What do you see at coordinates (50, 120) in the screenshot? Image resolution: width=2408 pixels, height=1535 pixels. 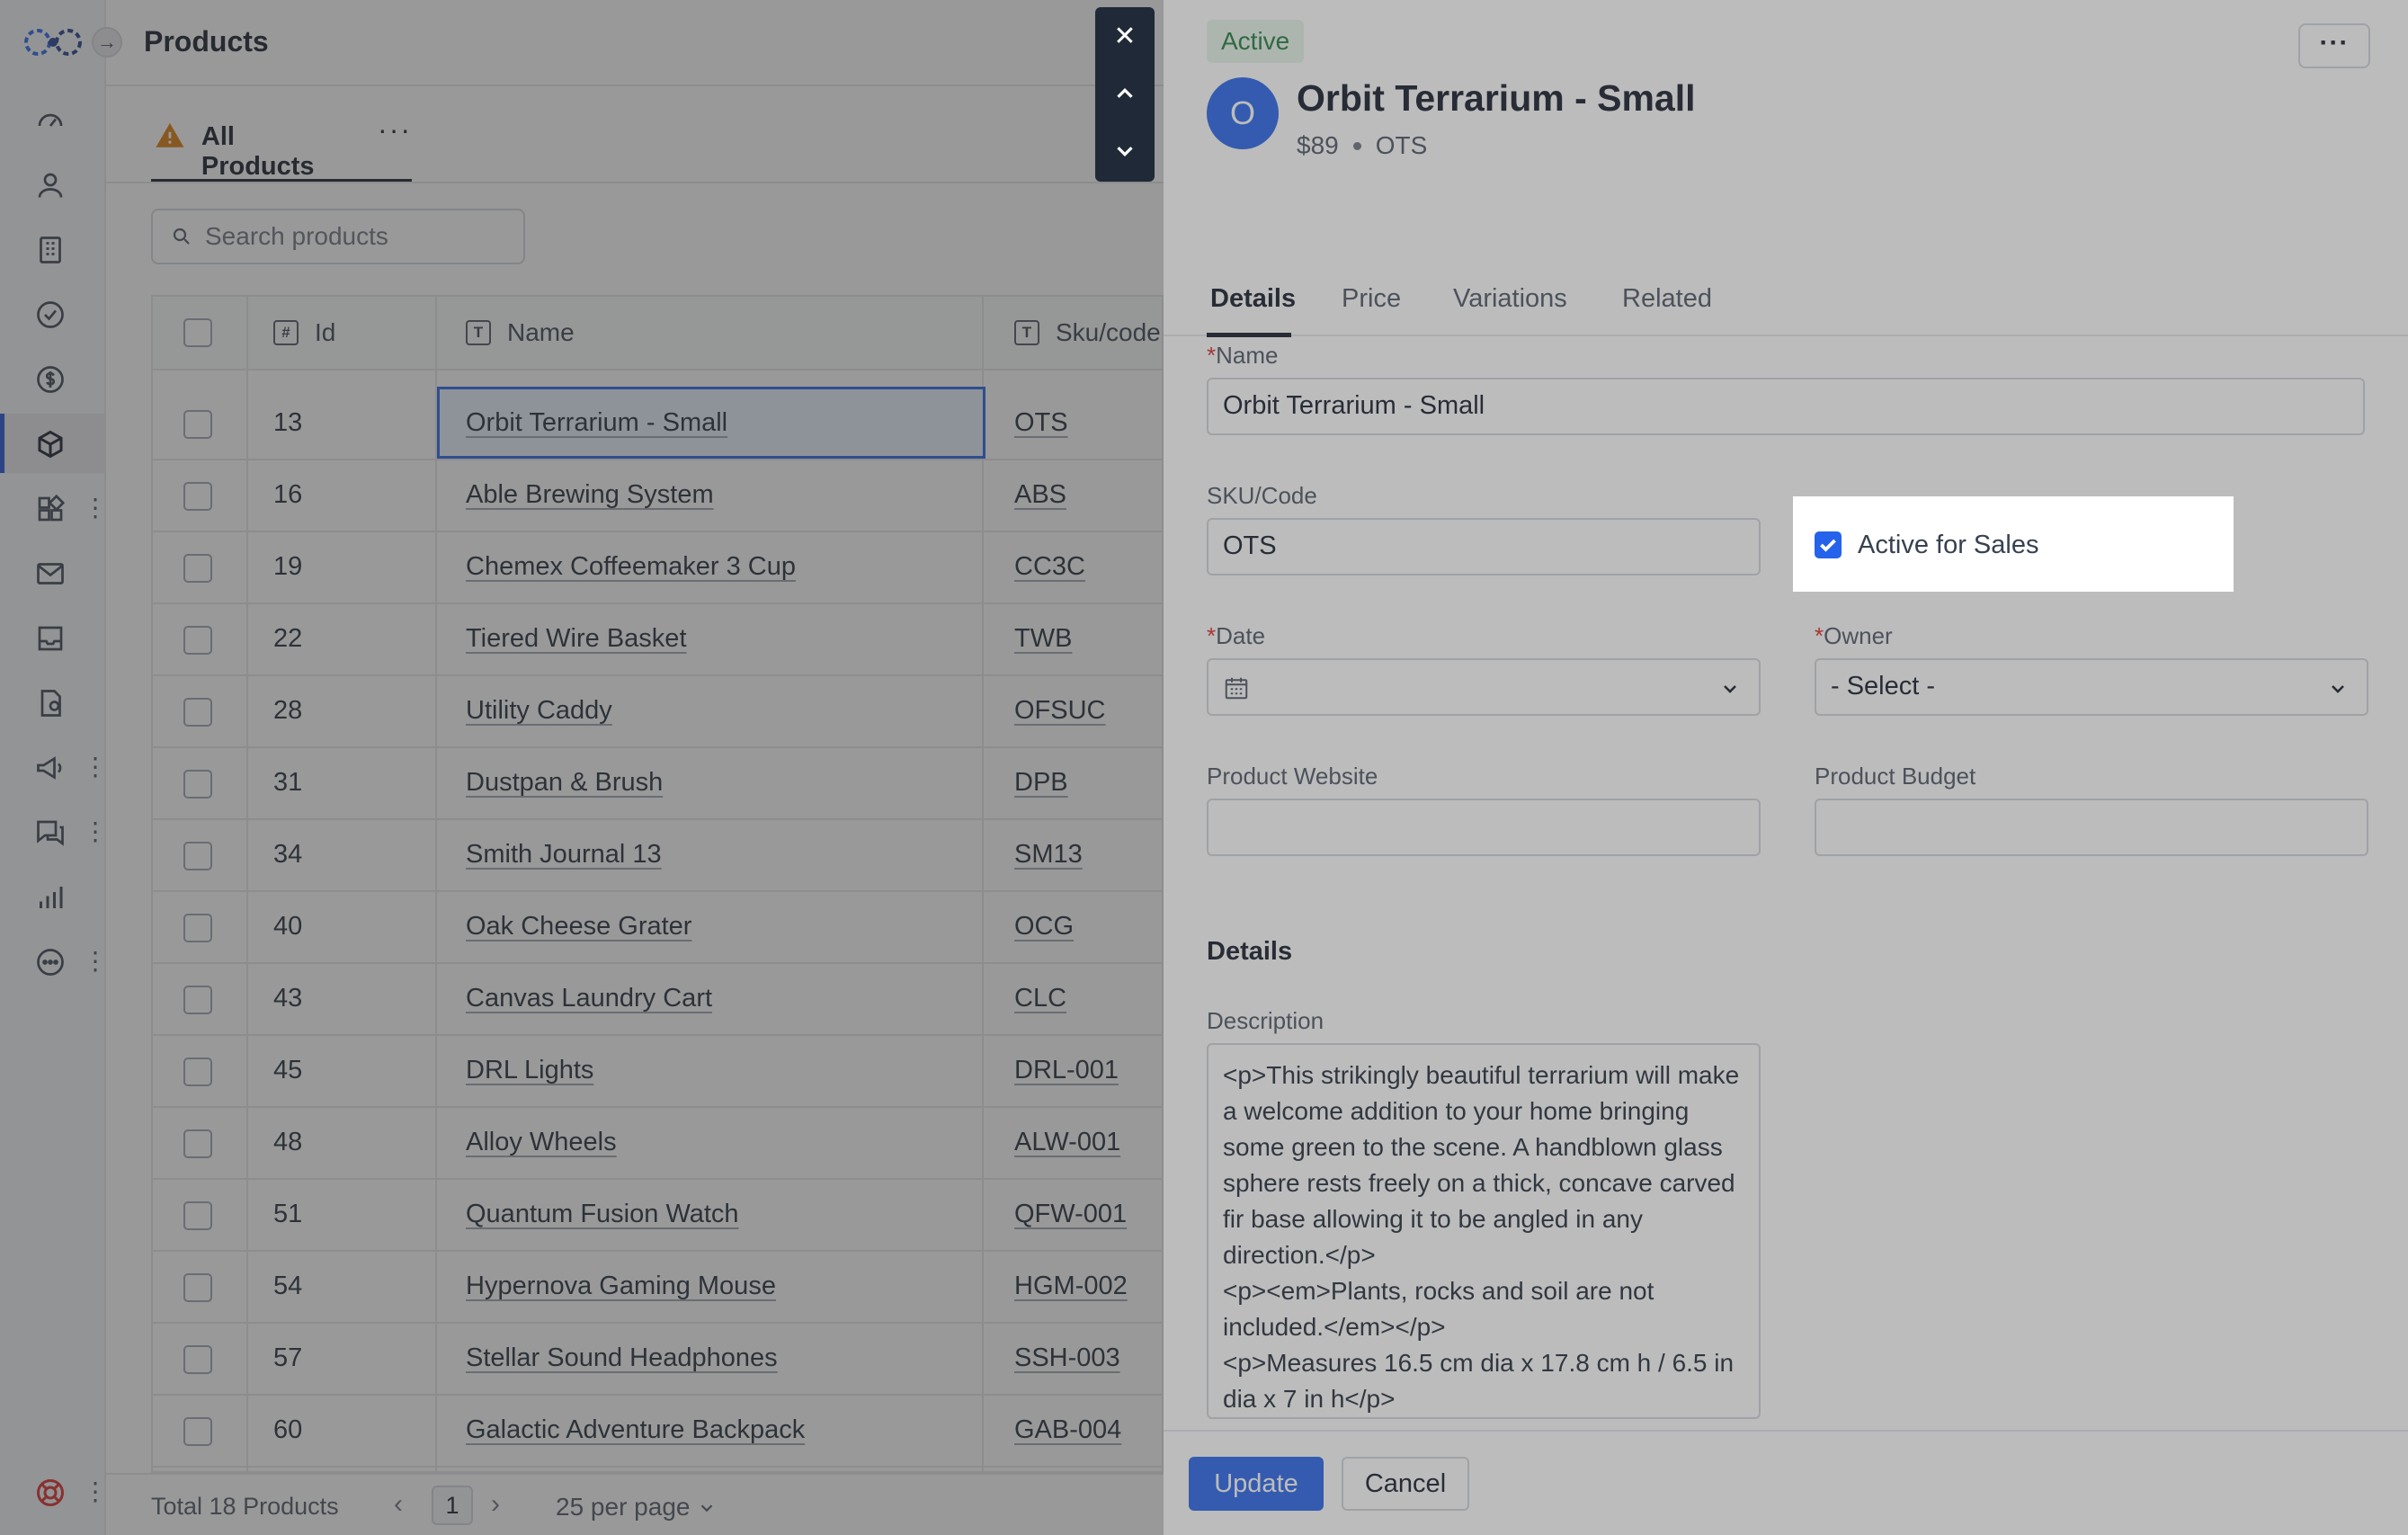 I see `sidebar-item-dashboard` at bounding box center [50, 120].